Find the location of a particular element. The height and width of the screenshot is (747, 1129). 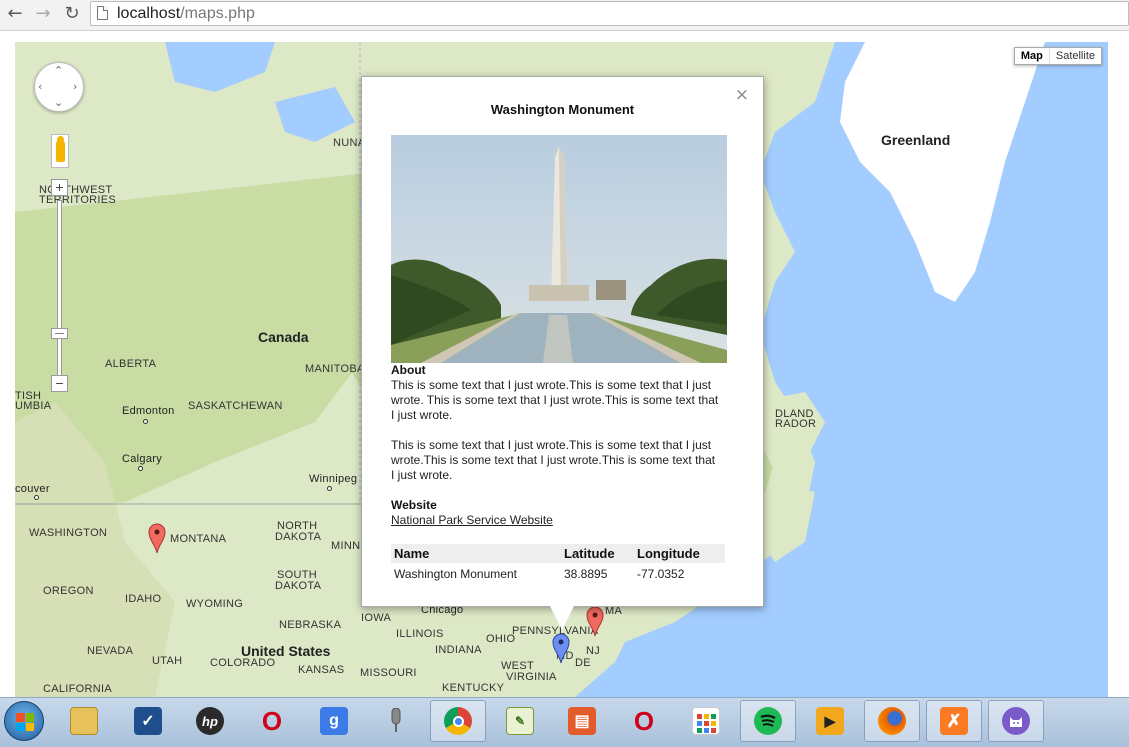

taskbar-hp: hp is located at coordinates (210, 721).